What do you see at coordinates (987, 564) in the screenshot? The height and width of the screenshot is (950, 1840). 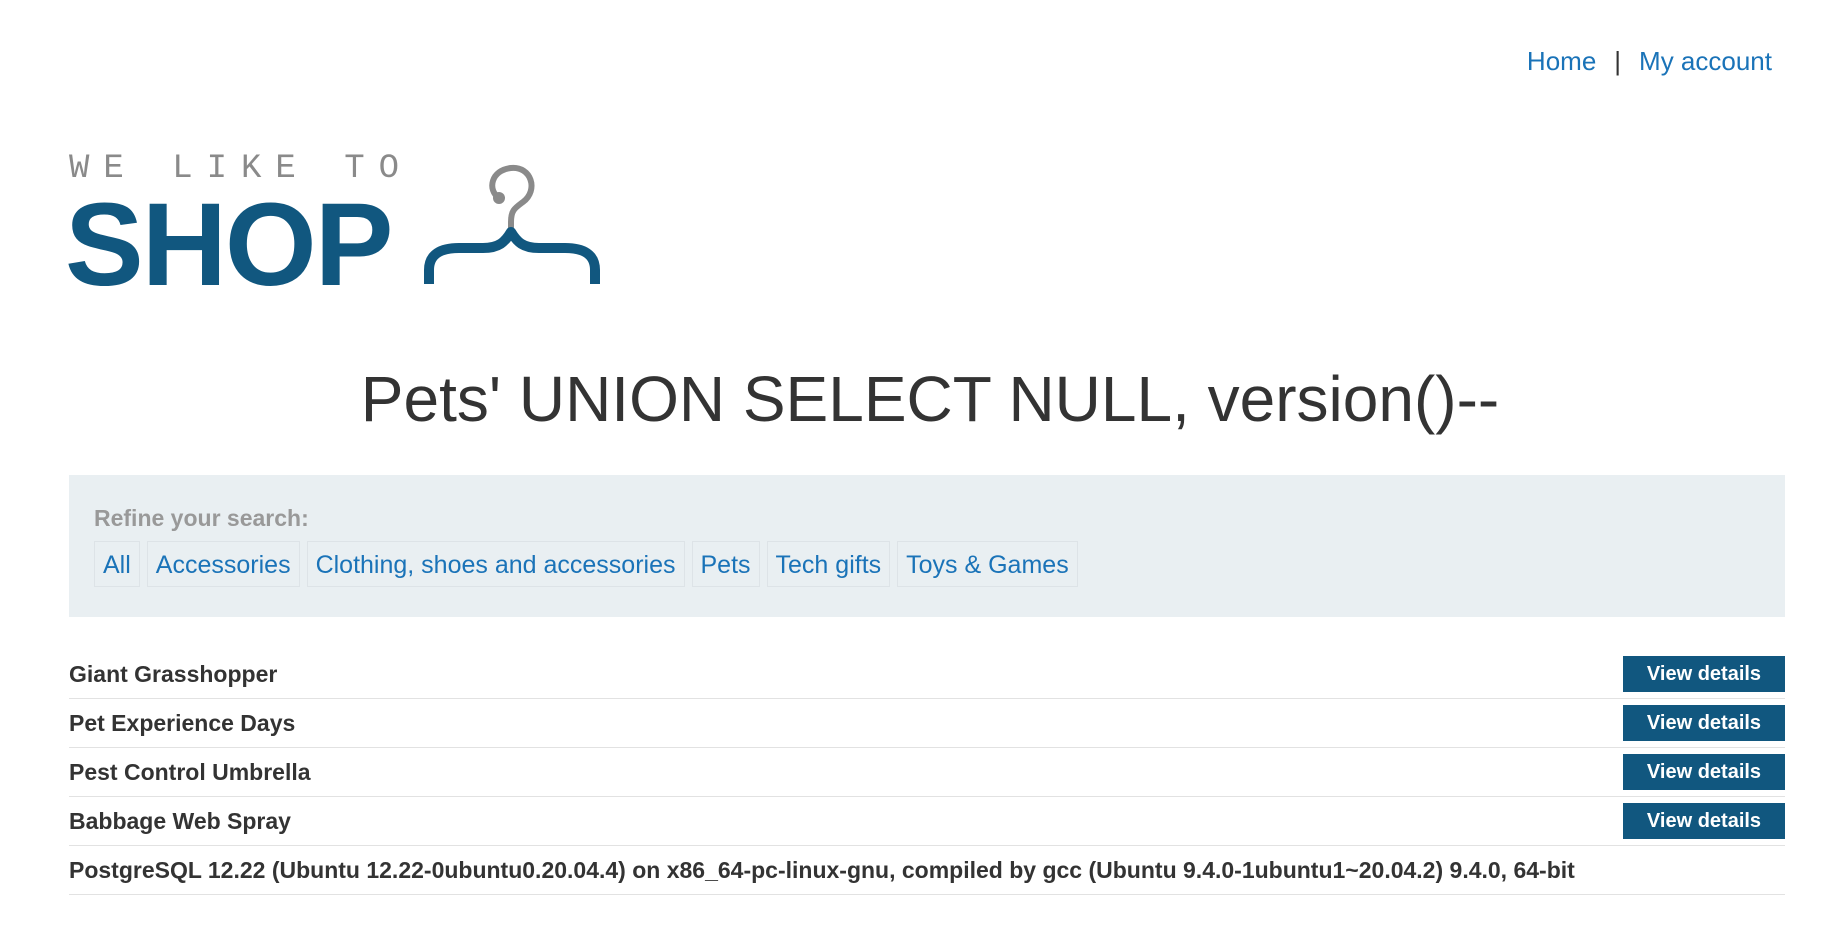 I see `filter-toys-games: Toys & Games` at bounding box center [987, 564].